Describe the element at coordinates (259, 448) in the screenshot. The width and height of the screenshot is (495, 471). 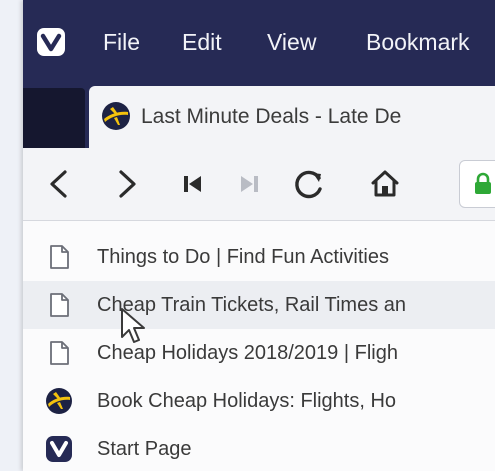
I see `history-item: Start Page` at that location.